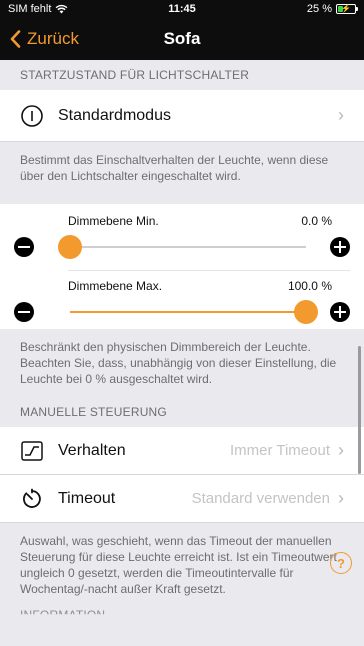 Image resolution: width=364 pixels, height=646 pixels. What do you see at coordinates (24, 312) in the screenshot?
I see `dim-max-decrease-button` at bounding box center [24, 312].